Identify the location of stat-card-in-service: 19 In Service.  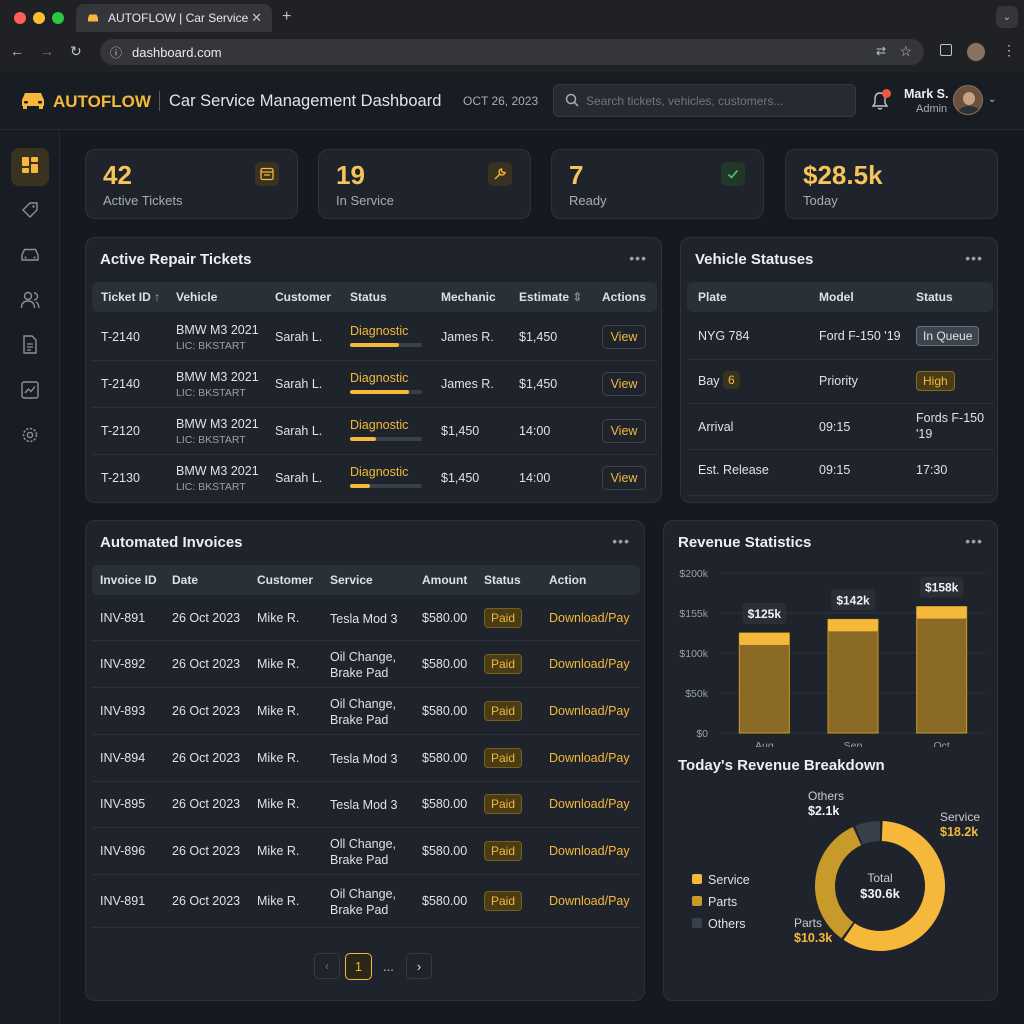
(424, 184).